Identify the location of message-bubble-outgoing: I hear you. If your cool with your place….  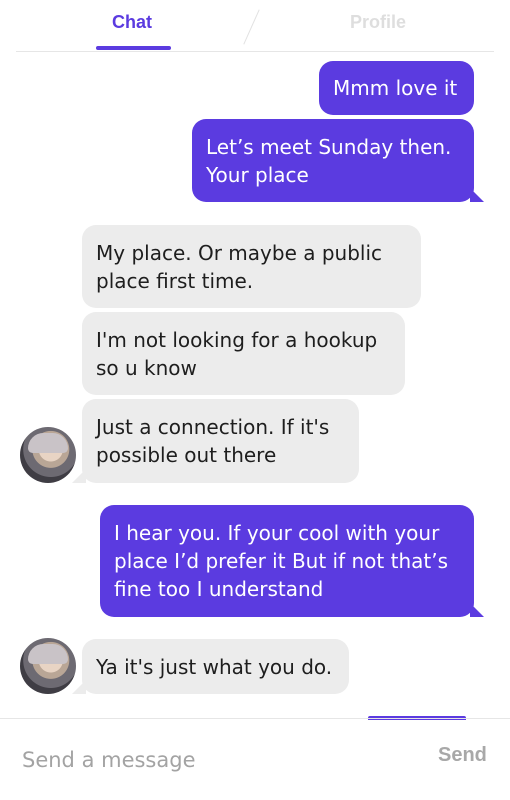
(292, 561).